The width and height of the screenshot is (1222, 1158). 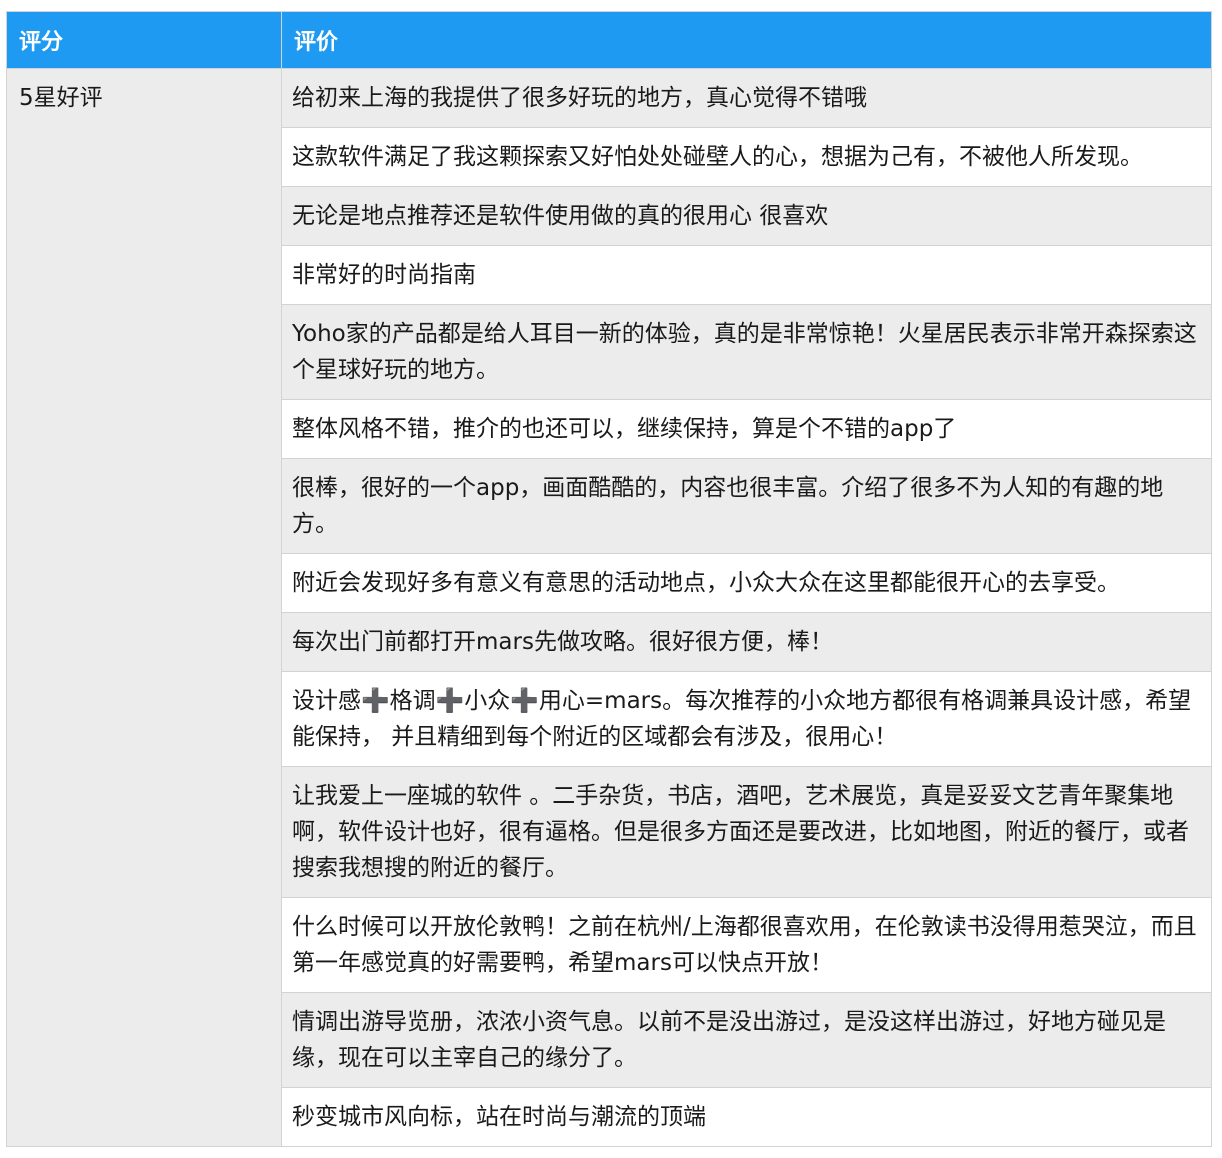 What do you see at coordinates (746, 157) in the screenshot?
I see `review-cell: 这款软件满足了我这颗探索又好怕处处碰壁人的心，想据为己有，不被他人所发现。` at bounding box center [746, 157].